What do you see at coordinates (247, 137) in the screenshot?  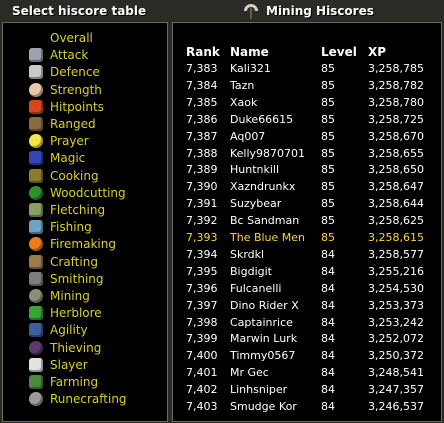 I see `player-name-link: Aq007` at bounding box center [247, 137].